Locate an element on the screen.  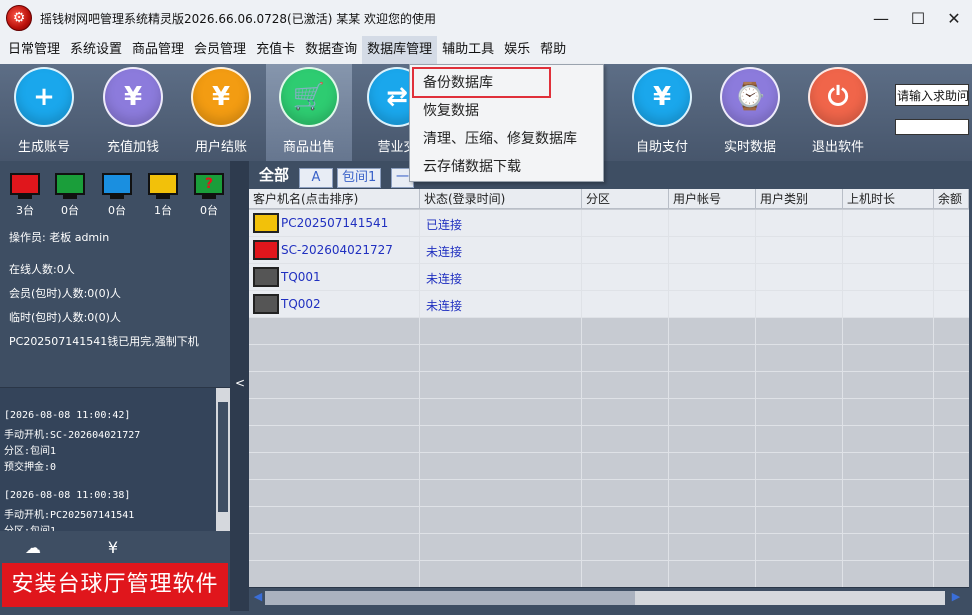
menu-entertainment: 娱乐 is located at coordinates (517, 50).